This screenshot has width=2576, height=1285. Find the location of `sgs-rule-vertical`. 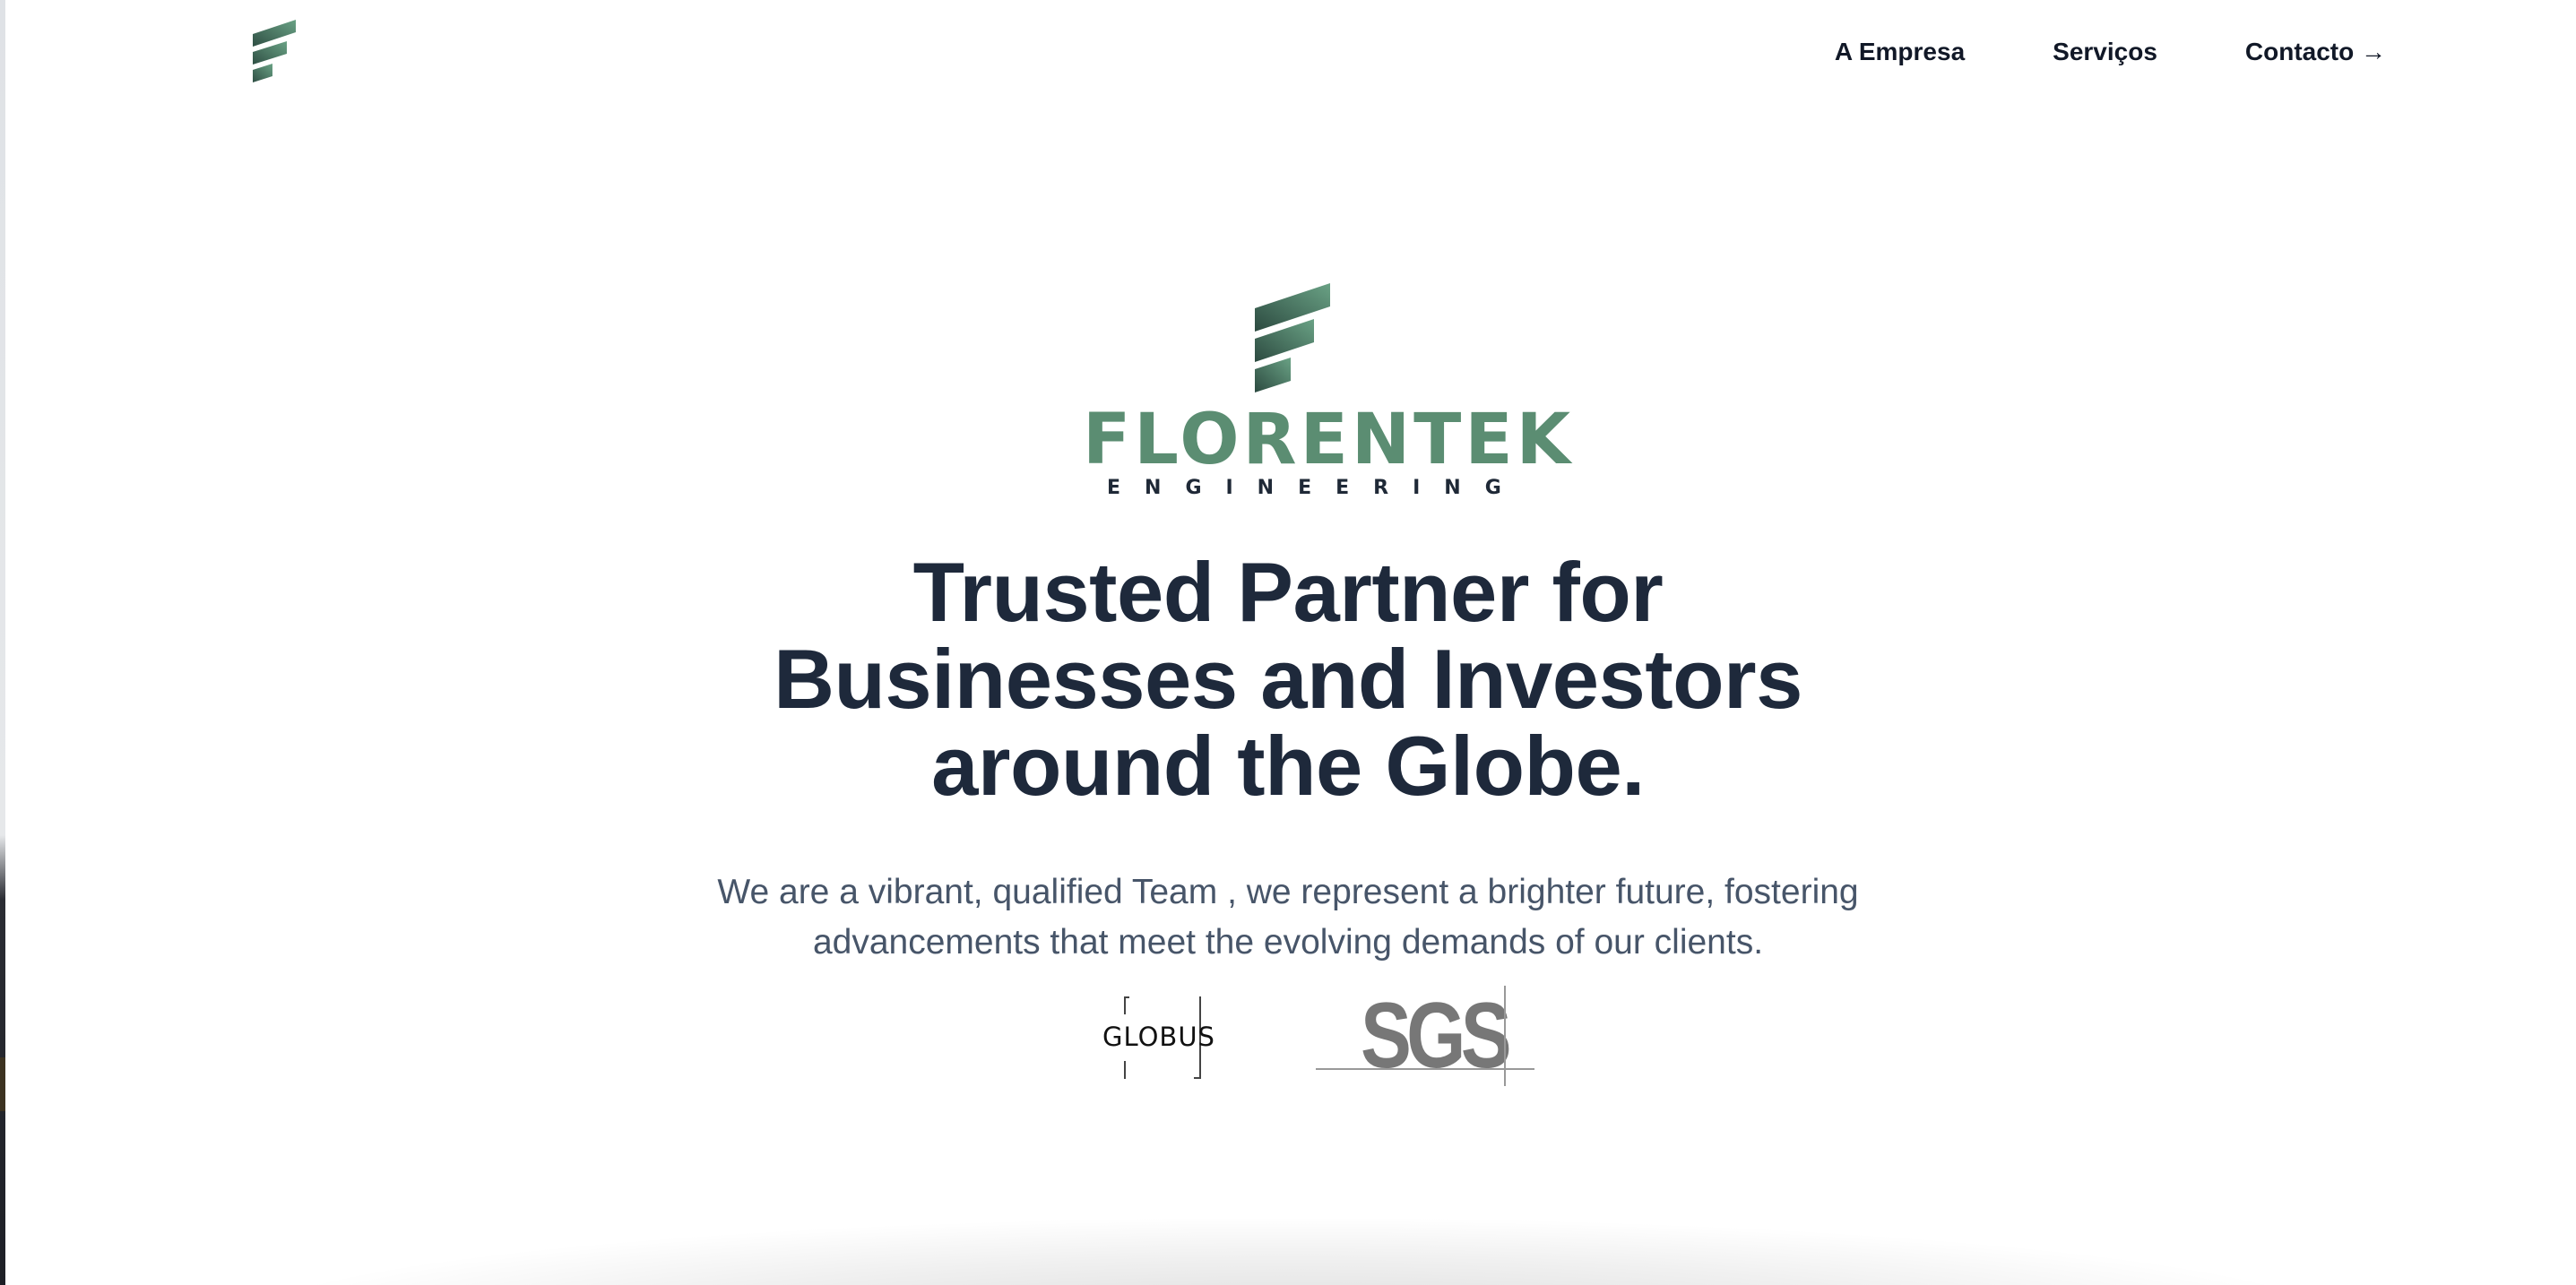

sgs-rule-vertical is located at coordinates (1505, 1036).